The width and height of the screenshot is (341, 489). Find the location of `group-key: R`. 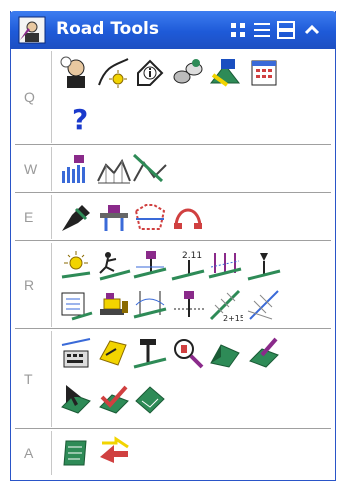

group-key: R is located at coordinates (29, 285).